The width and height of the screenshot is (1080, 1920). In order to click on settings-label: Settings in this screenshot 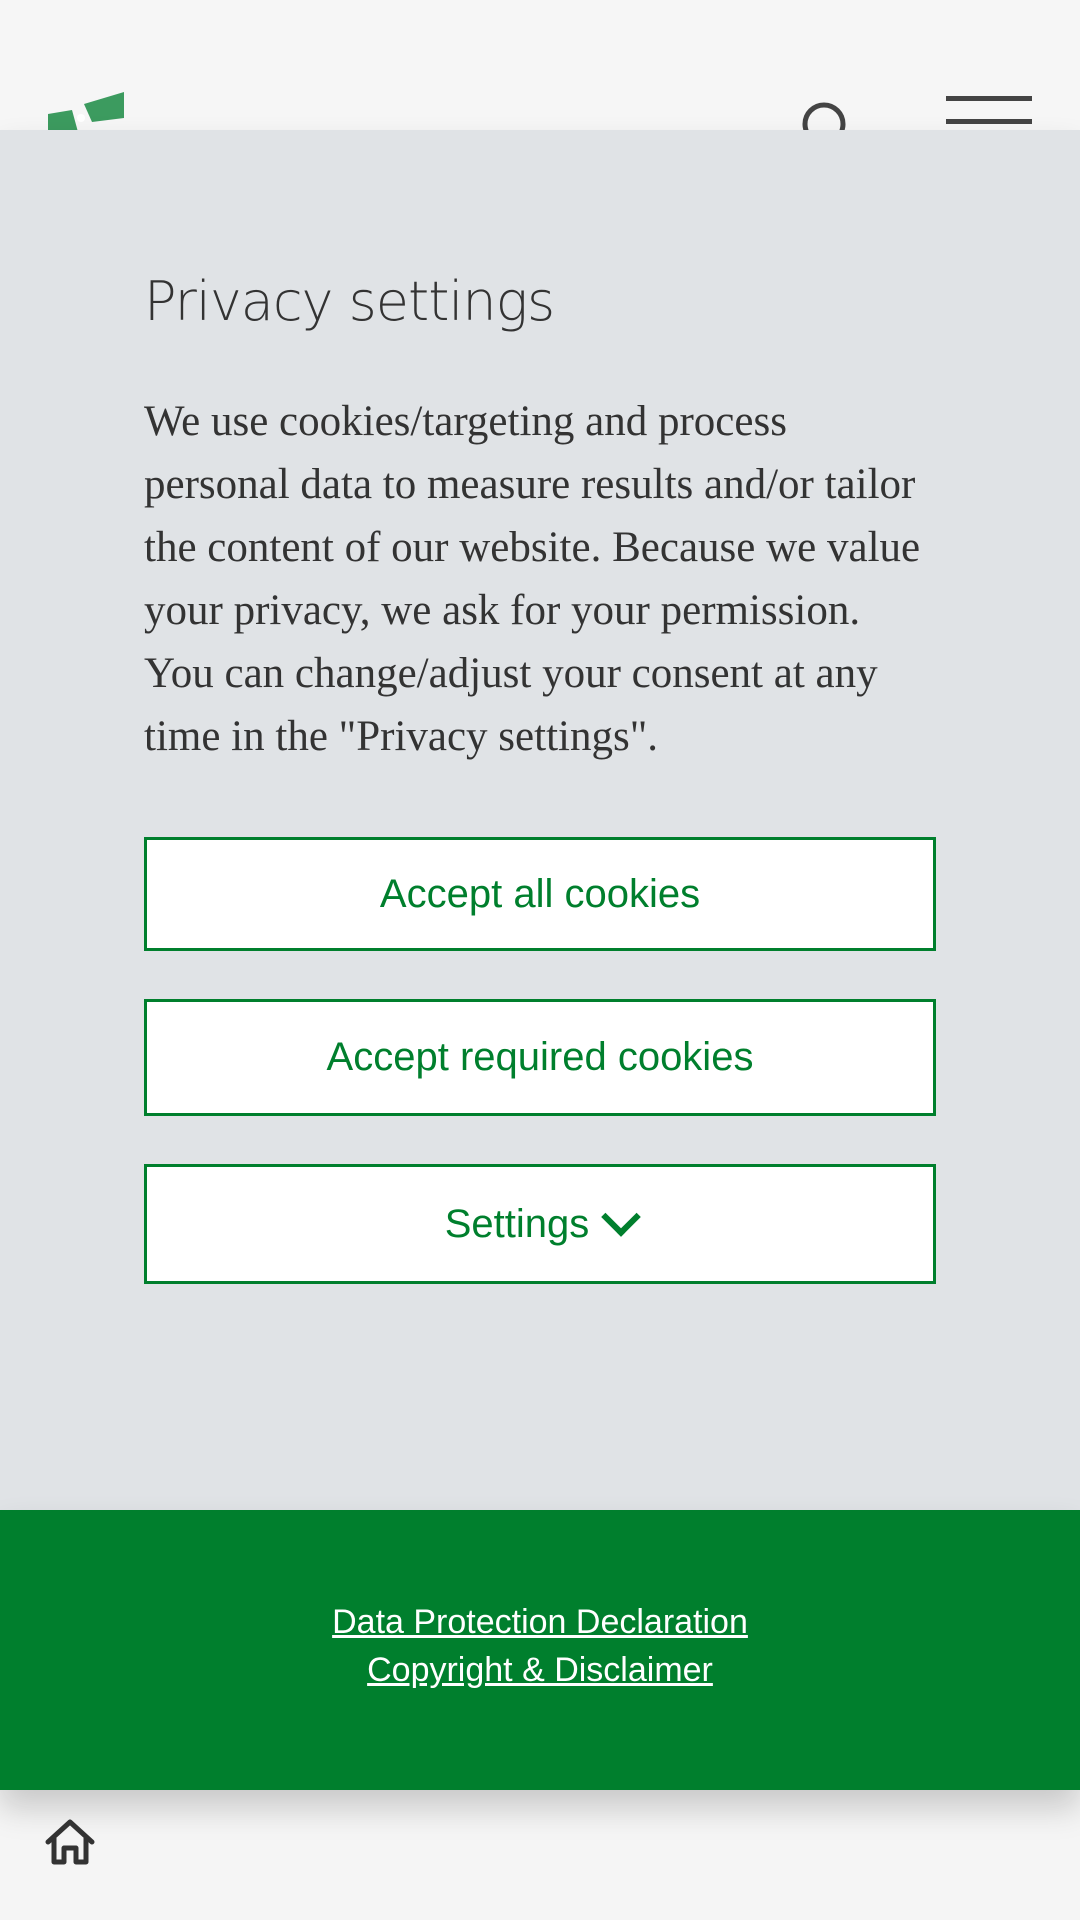, I will do `click(517, 1223)`.